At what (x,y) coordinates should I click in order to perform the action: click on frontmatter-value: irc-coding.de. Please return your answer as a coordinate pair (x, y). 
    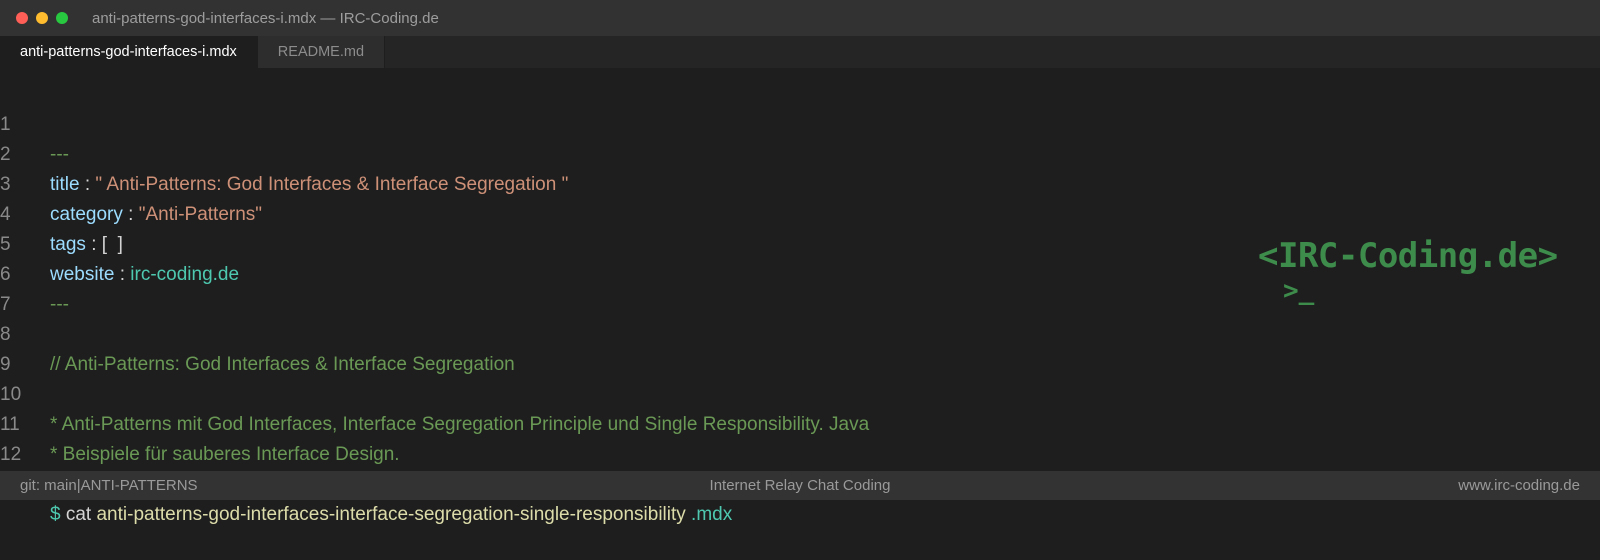
    Looking at the image, I should click on (185, 274).